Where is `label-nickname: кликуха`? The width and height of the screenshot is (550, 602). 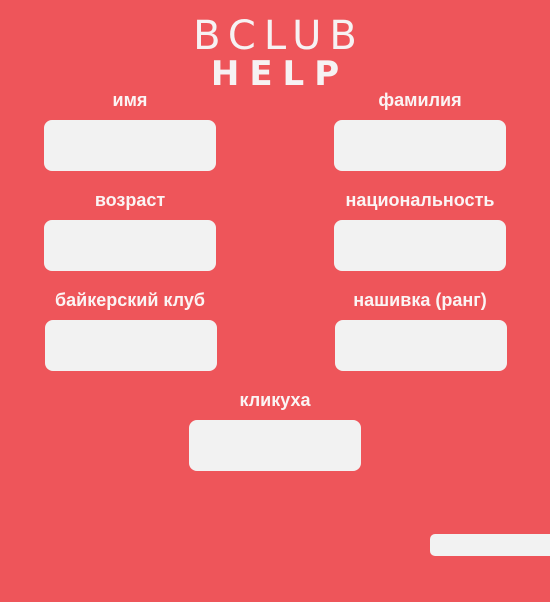
label-nickname: кликуха is located at coordinates (275, 400).